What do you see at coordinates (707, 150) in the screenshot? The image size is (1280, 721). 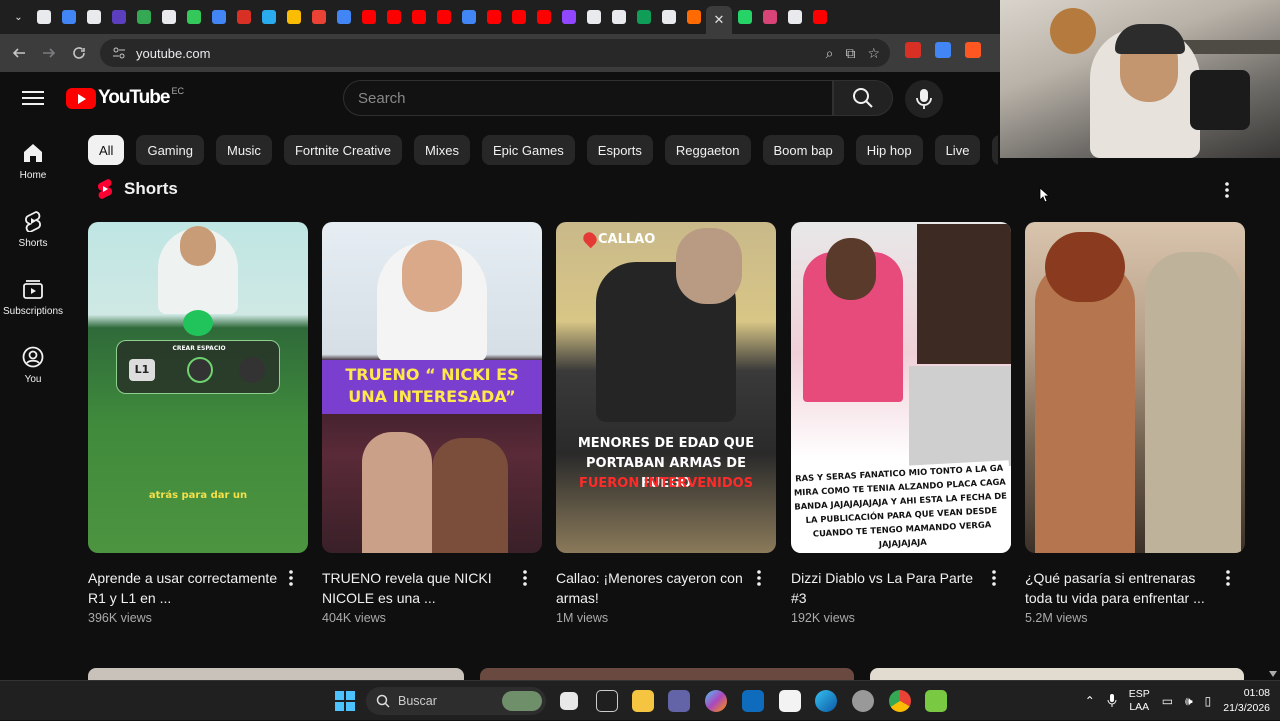 I see `chip-reggaeton: Reggaeton` at bounding box center [707, 150].